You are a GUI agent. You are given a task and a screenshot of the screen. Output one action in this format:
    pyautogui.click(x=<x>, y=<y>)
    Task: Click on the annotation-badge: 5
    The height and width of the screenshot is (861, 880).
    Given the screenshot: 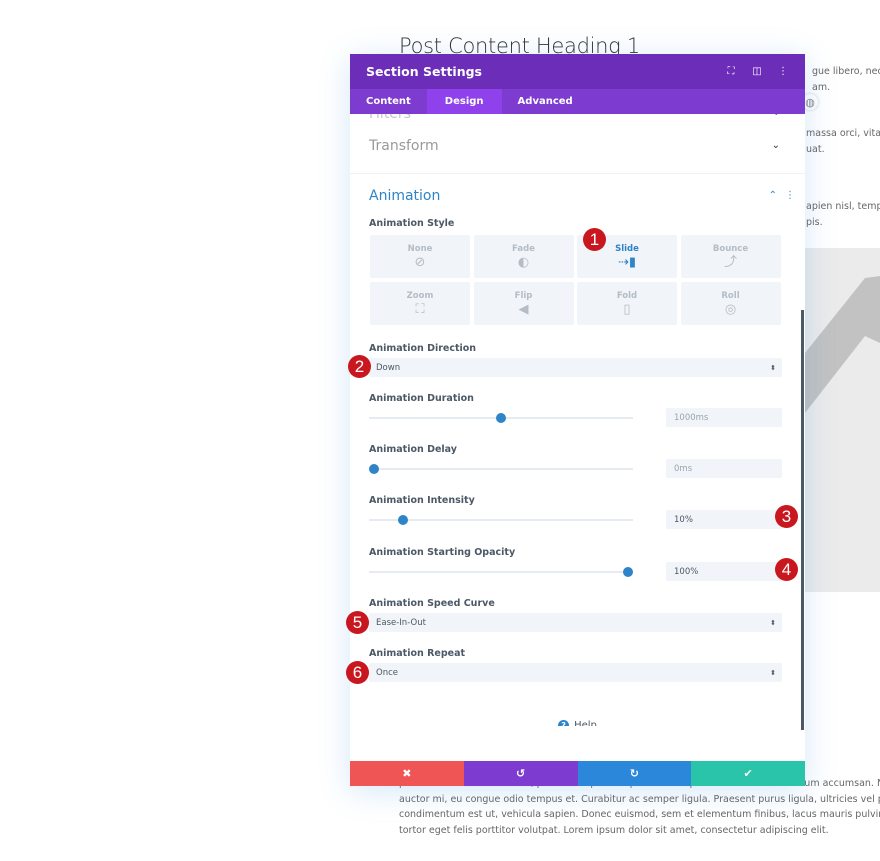 What is the action you would take?
    pyautogui.click(x=357, y=622)
    